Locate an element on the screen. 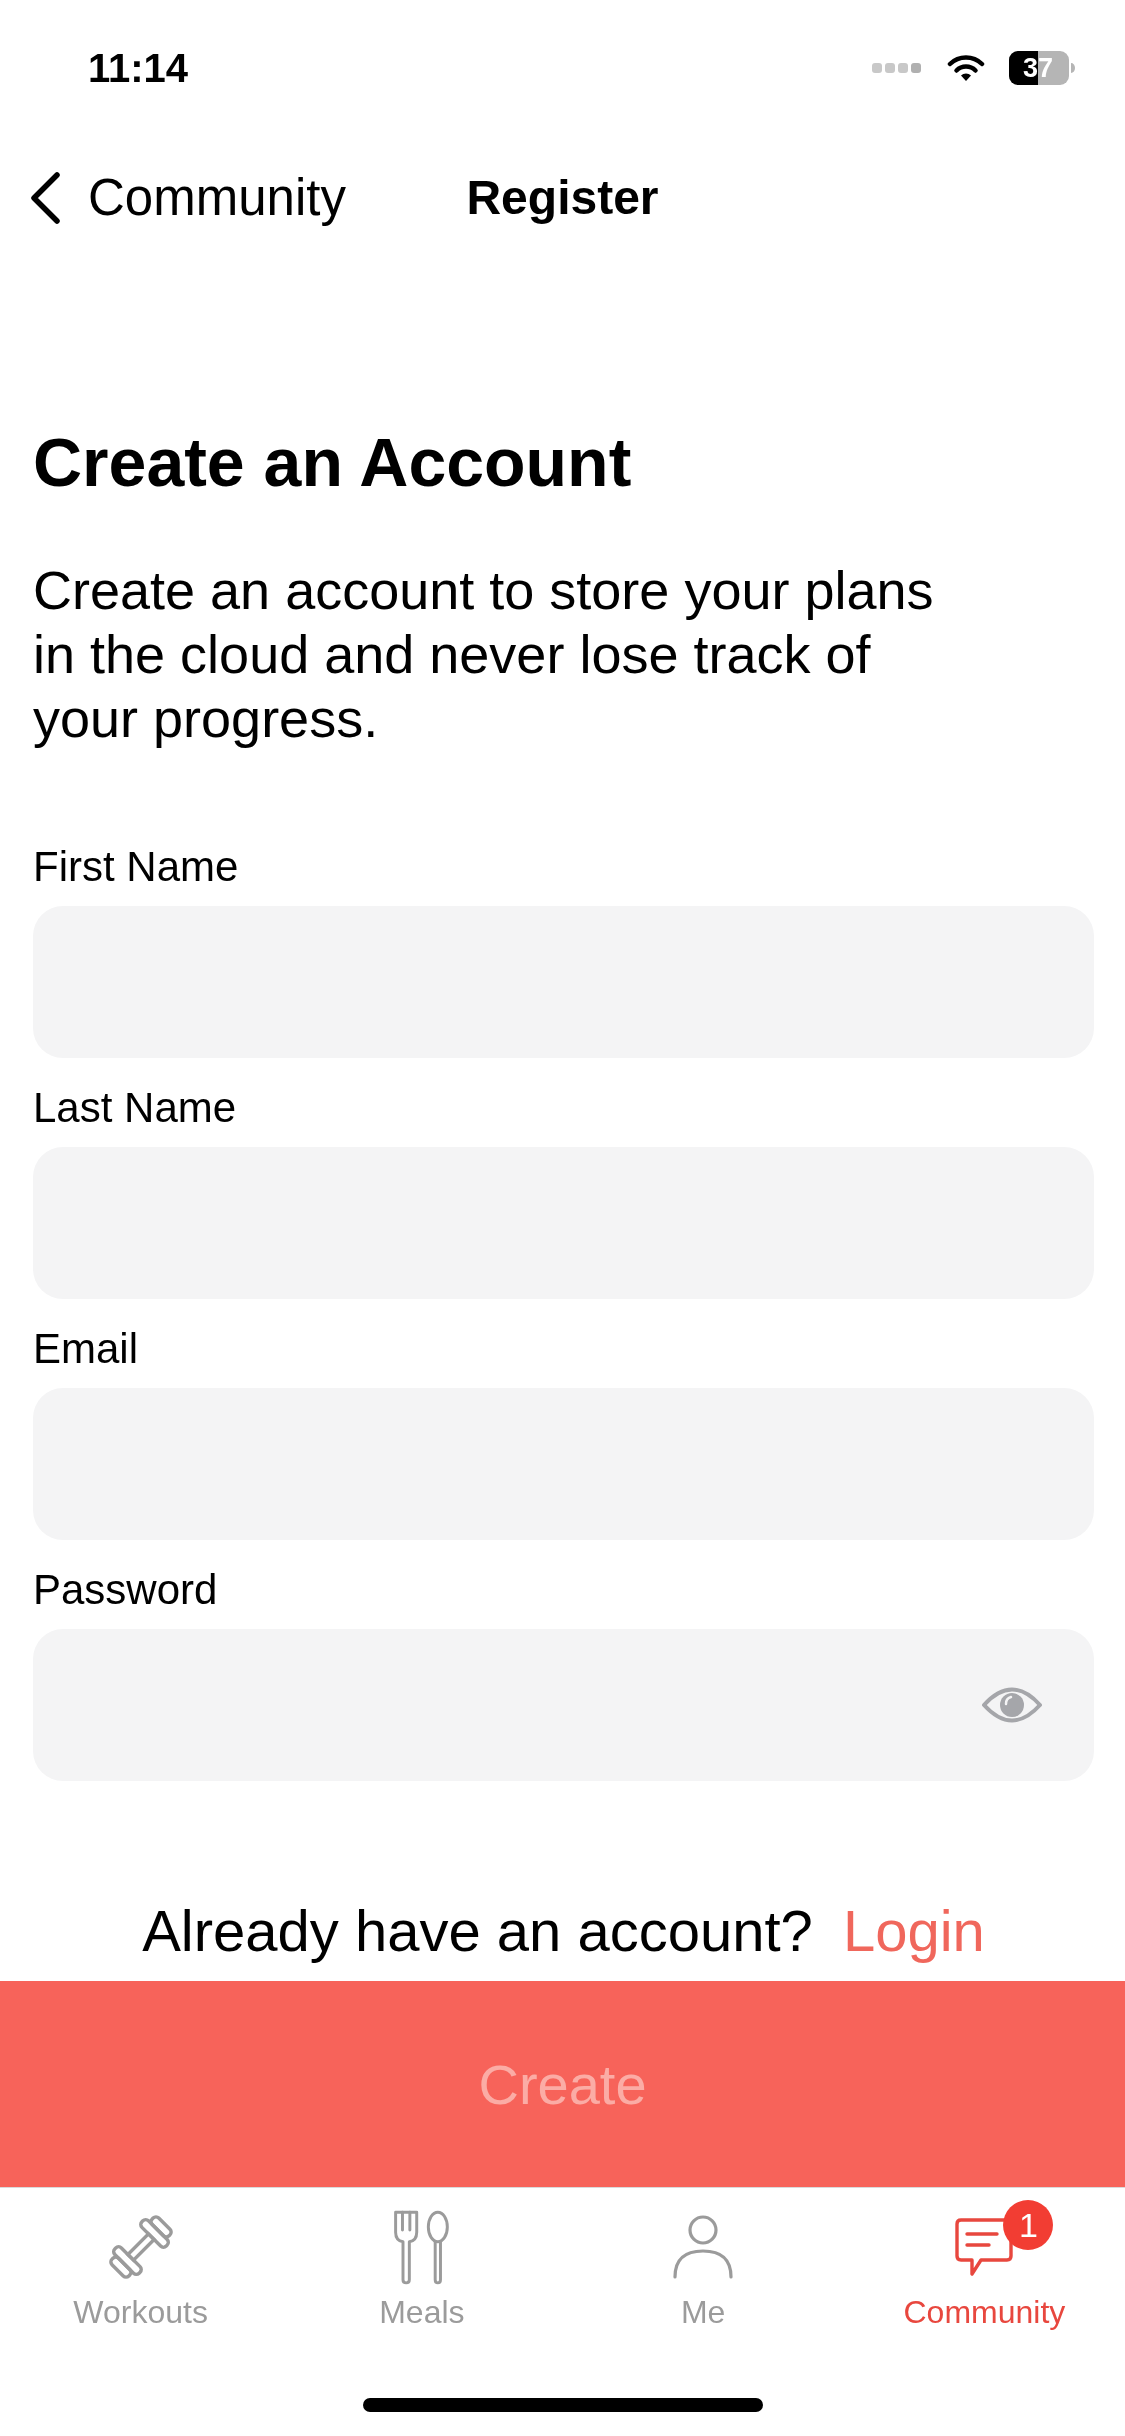 This screenshot has width=1125, height=2436. field-label: First Name is located at coordinates (136, 867).